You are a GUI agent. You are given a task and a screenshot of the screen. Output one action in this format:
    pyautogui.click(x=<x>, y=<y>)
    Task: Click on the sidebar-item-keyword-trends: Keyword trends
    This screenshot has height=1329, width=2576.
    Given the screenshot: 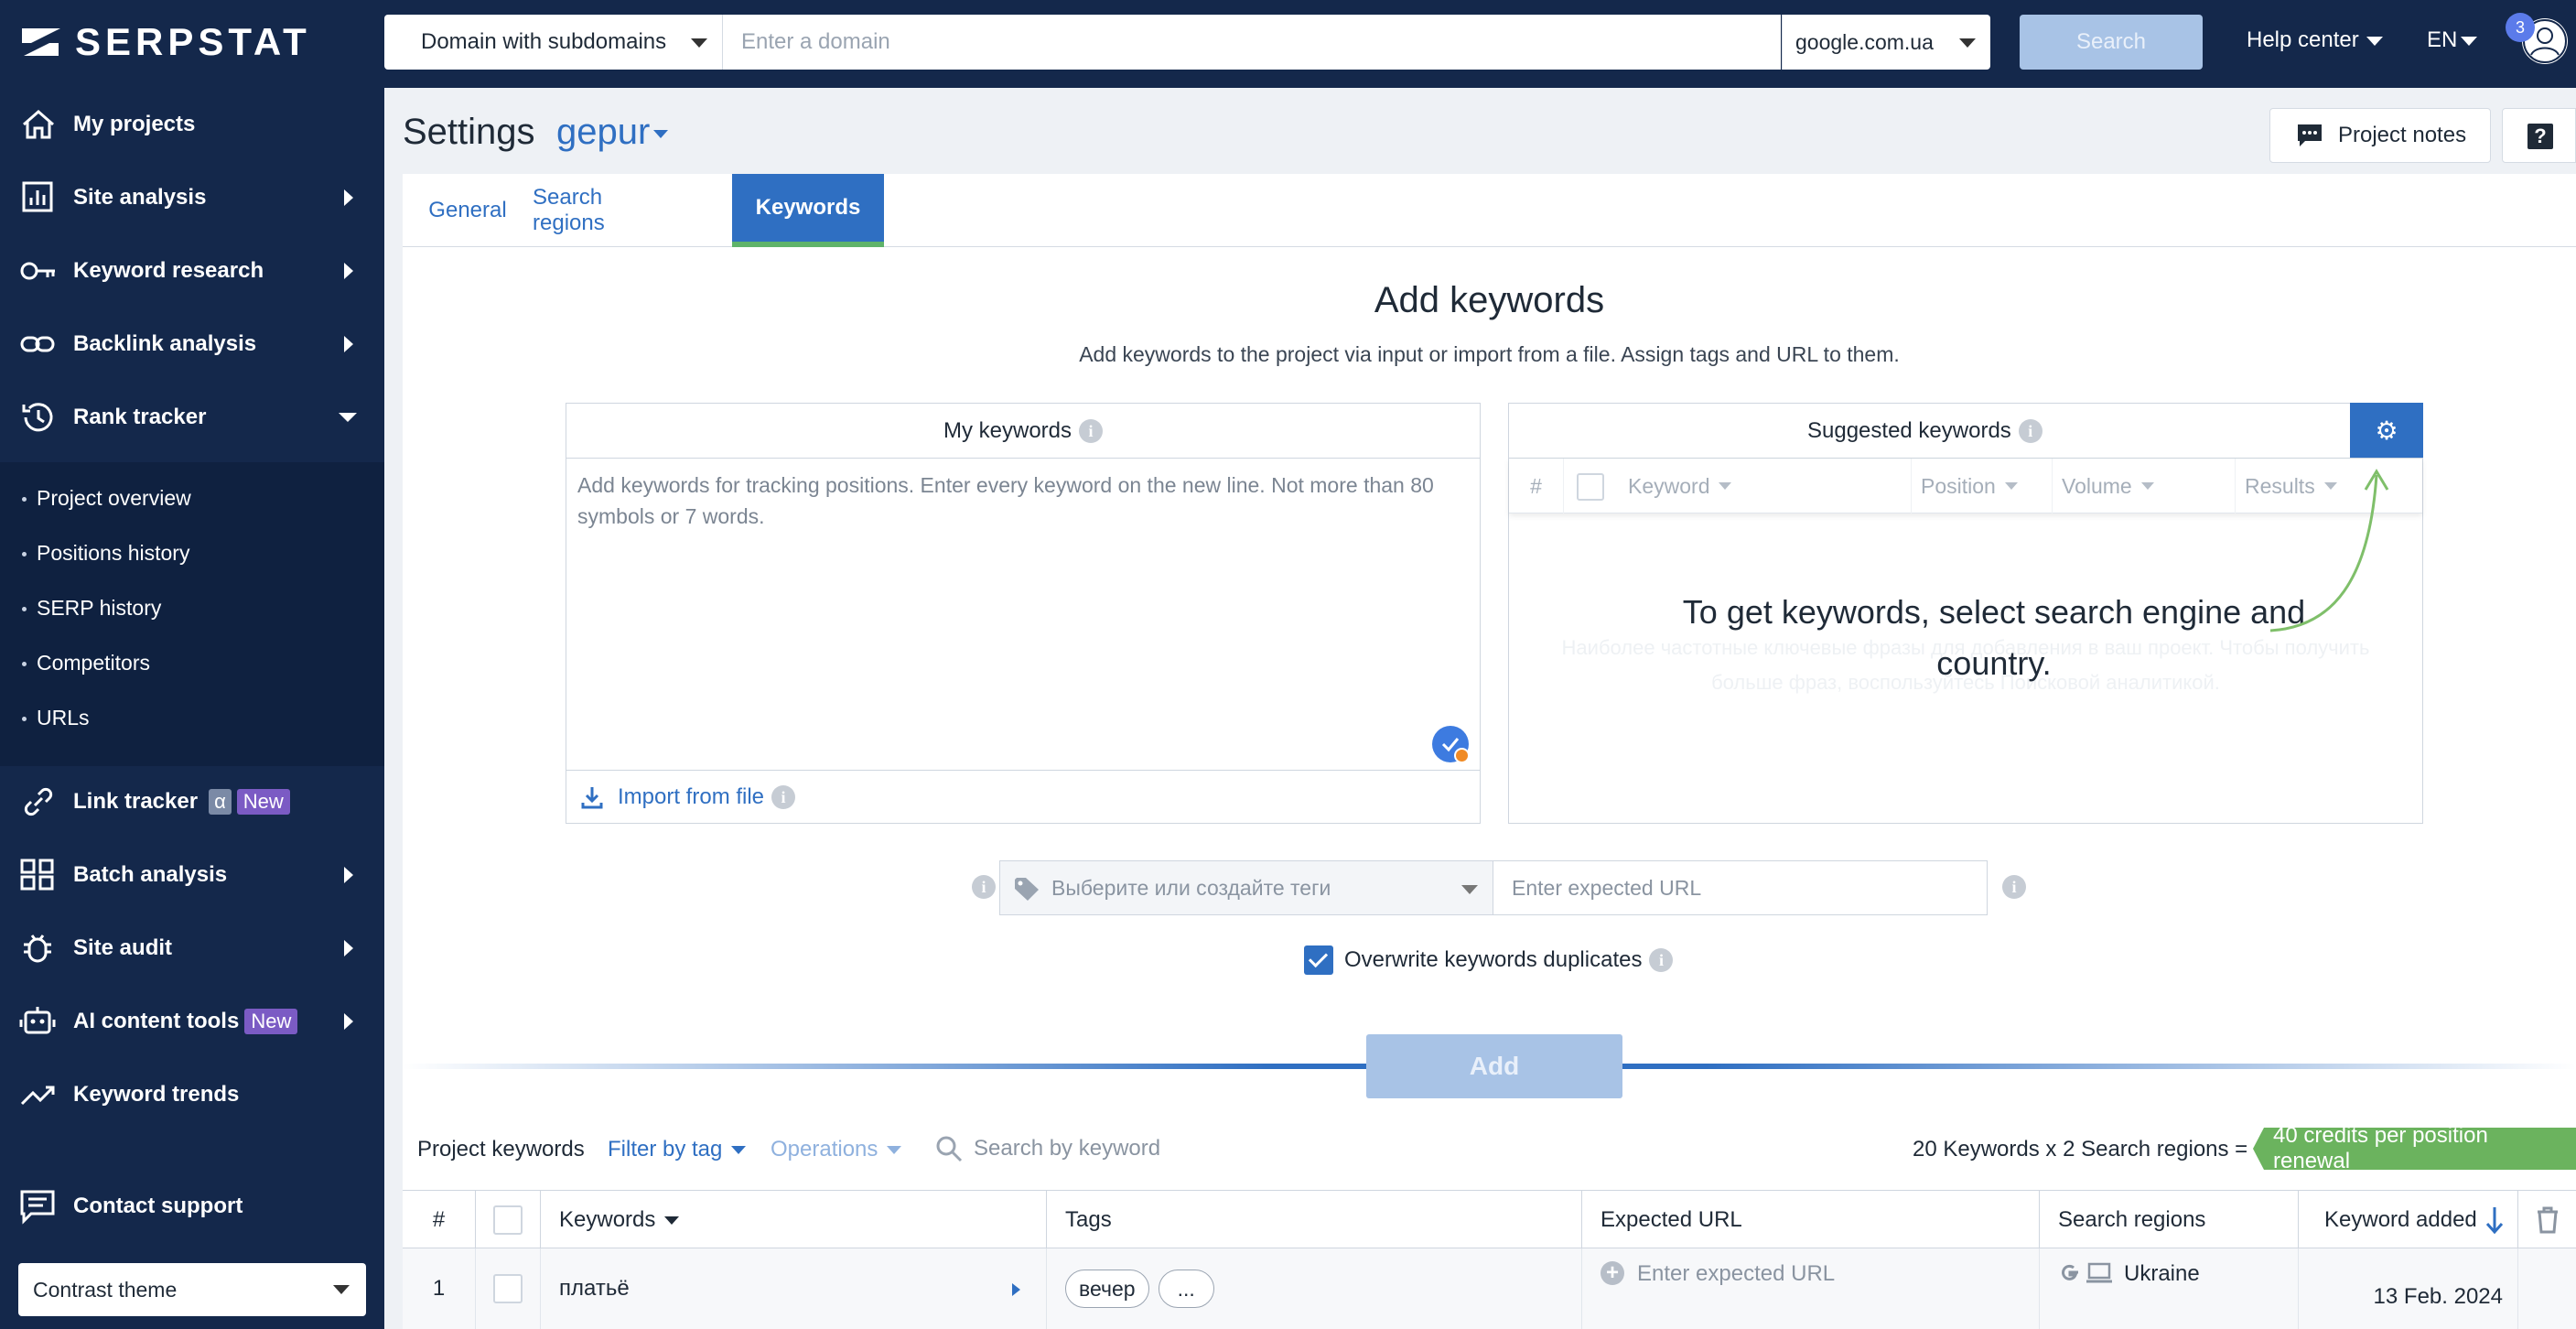 What is the action you would take?
    pyautogui.click(x=192, y=1094)
    